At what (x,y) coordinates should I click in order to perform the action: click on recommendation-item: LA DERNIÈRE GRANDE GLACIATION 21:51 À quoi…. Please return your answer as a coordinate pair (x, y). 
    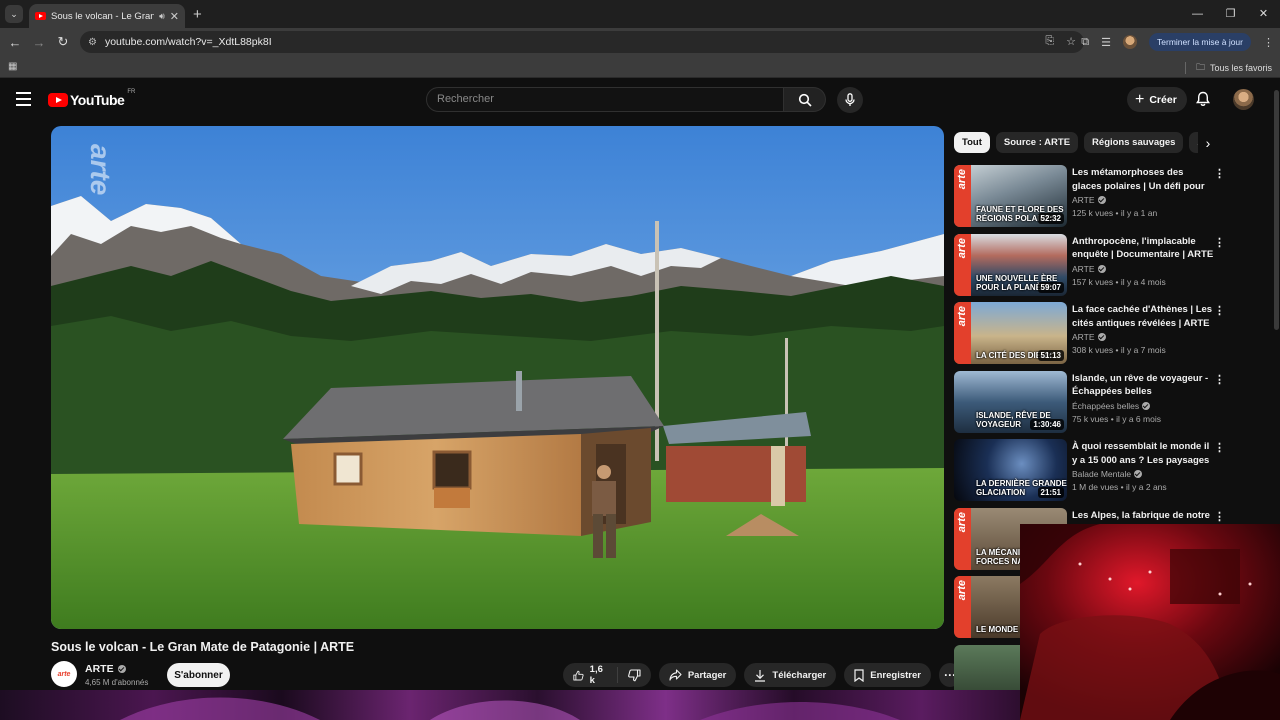
    Looking at the image, I should click on (1090, 471).